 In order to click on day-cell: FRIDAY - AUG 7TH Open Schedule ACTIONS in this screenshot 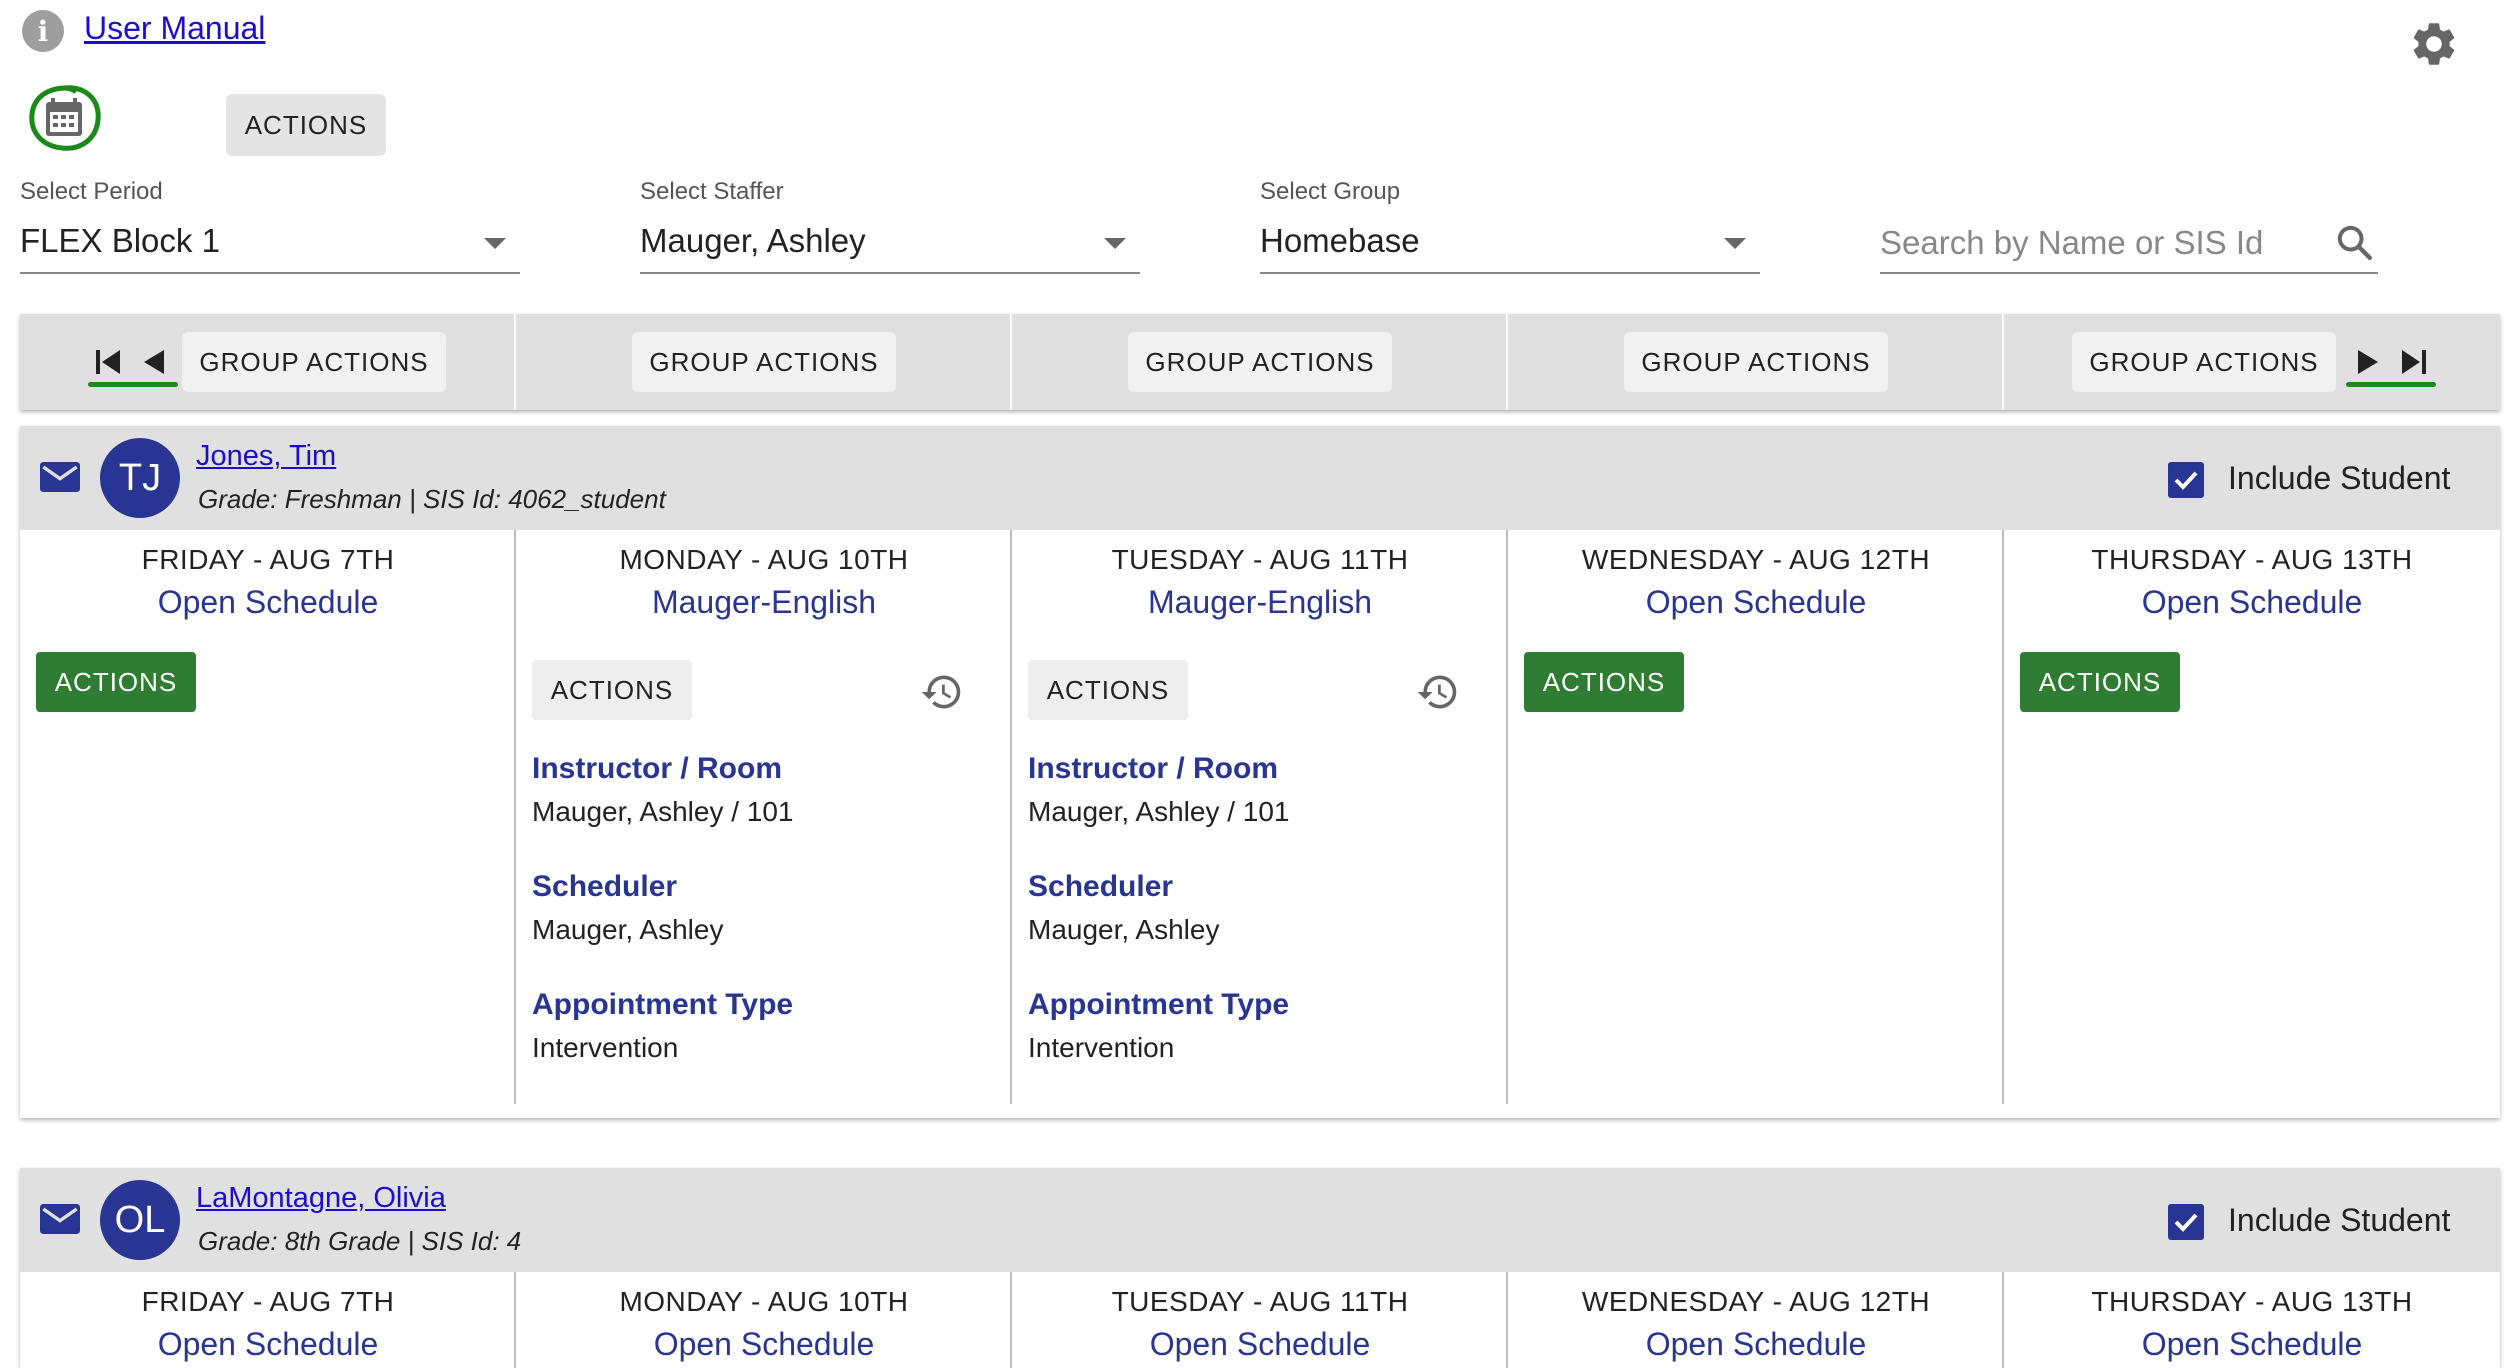, I will do `click(268, 817)`.